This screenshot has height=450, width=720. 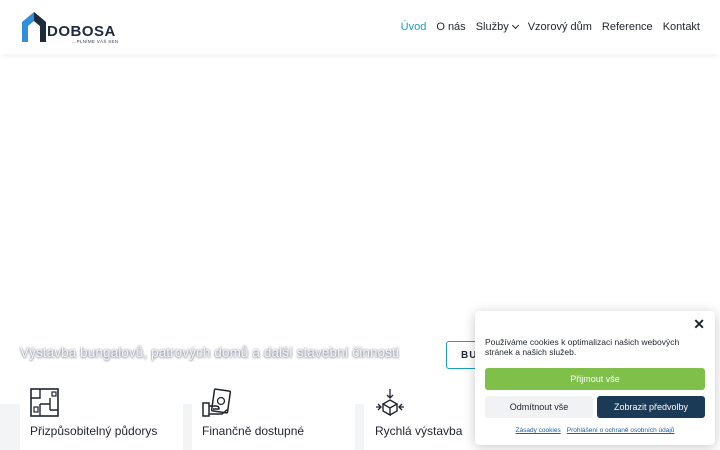 I want to click on nav-label: Úvod, so click(x=413, y=27).